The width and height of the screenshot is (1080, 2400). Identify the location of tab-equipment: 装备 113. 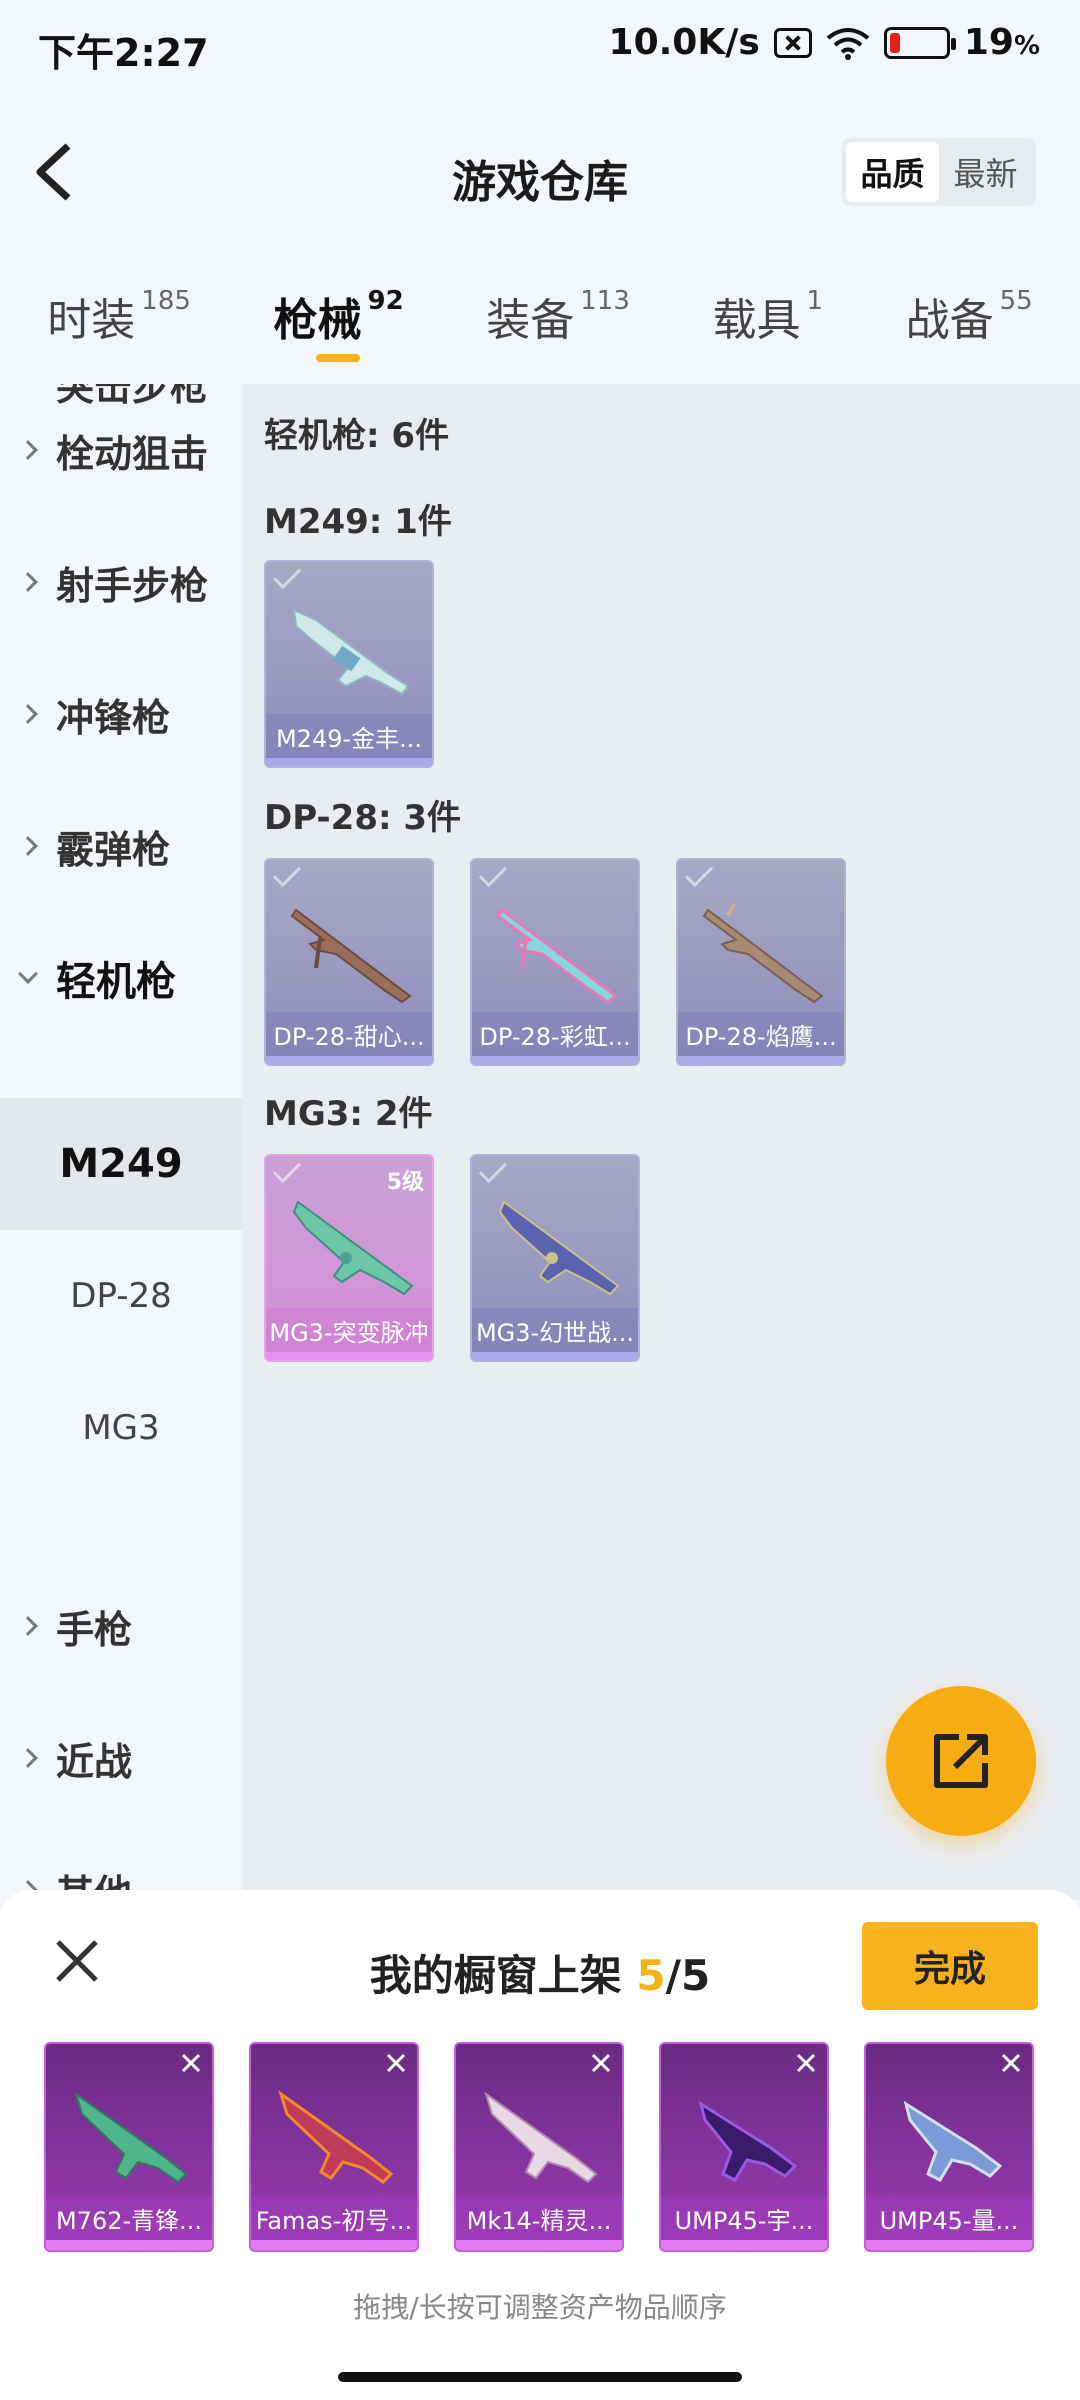
(558, 320).